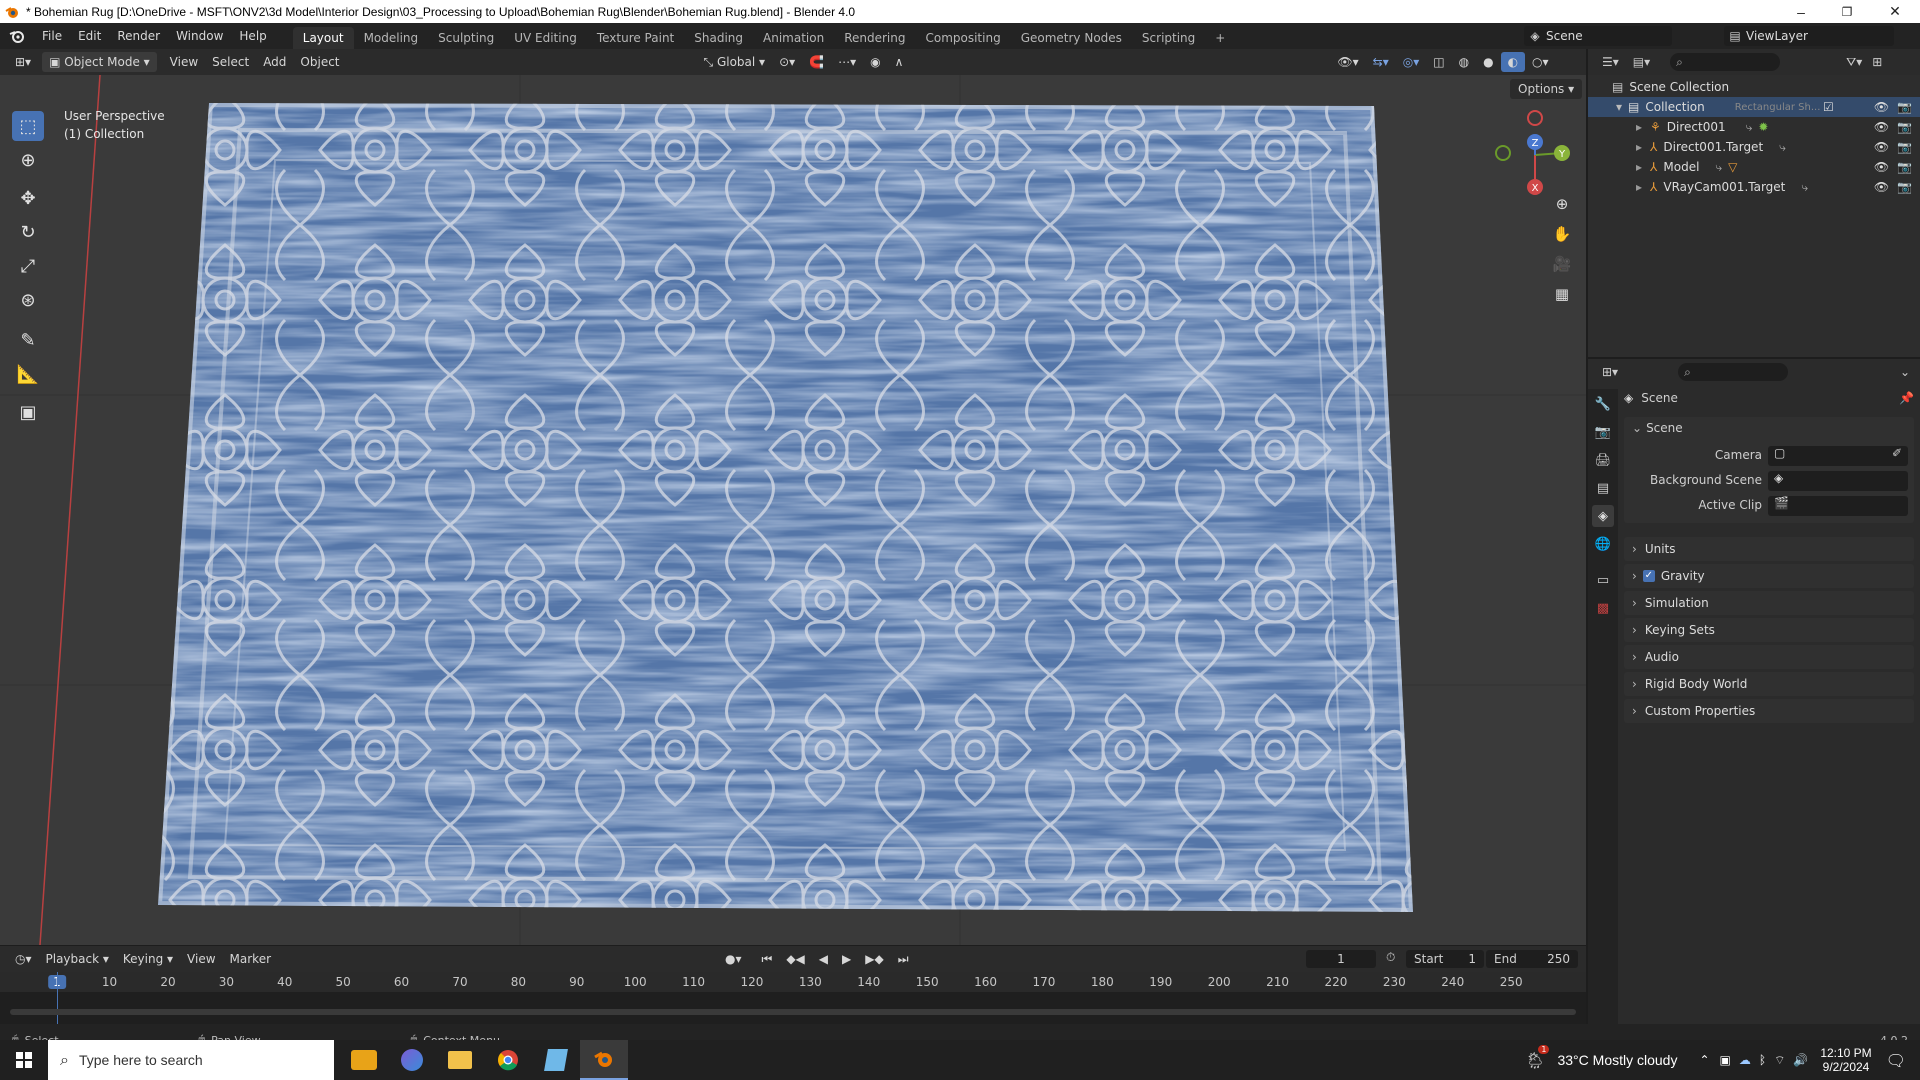 The height and width of the screenshot is (1080, 1920). I want to click on collection-tab-icon: ▭, so click(1603, 580).